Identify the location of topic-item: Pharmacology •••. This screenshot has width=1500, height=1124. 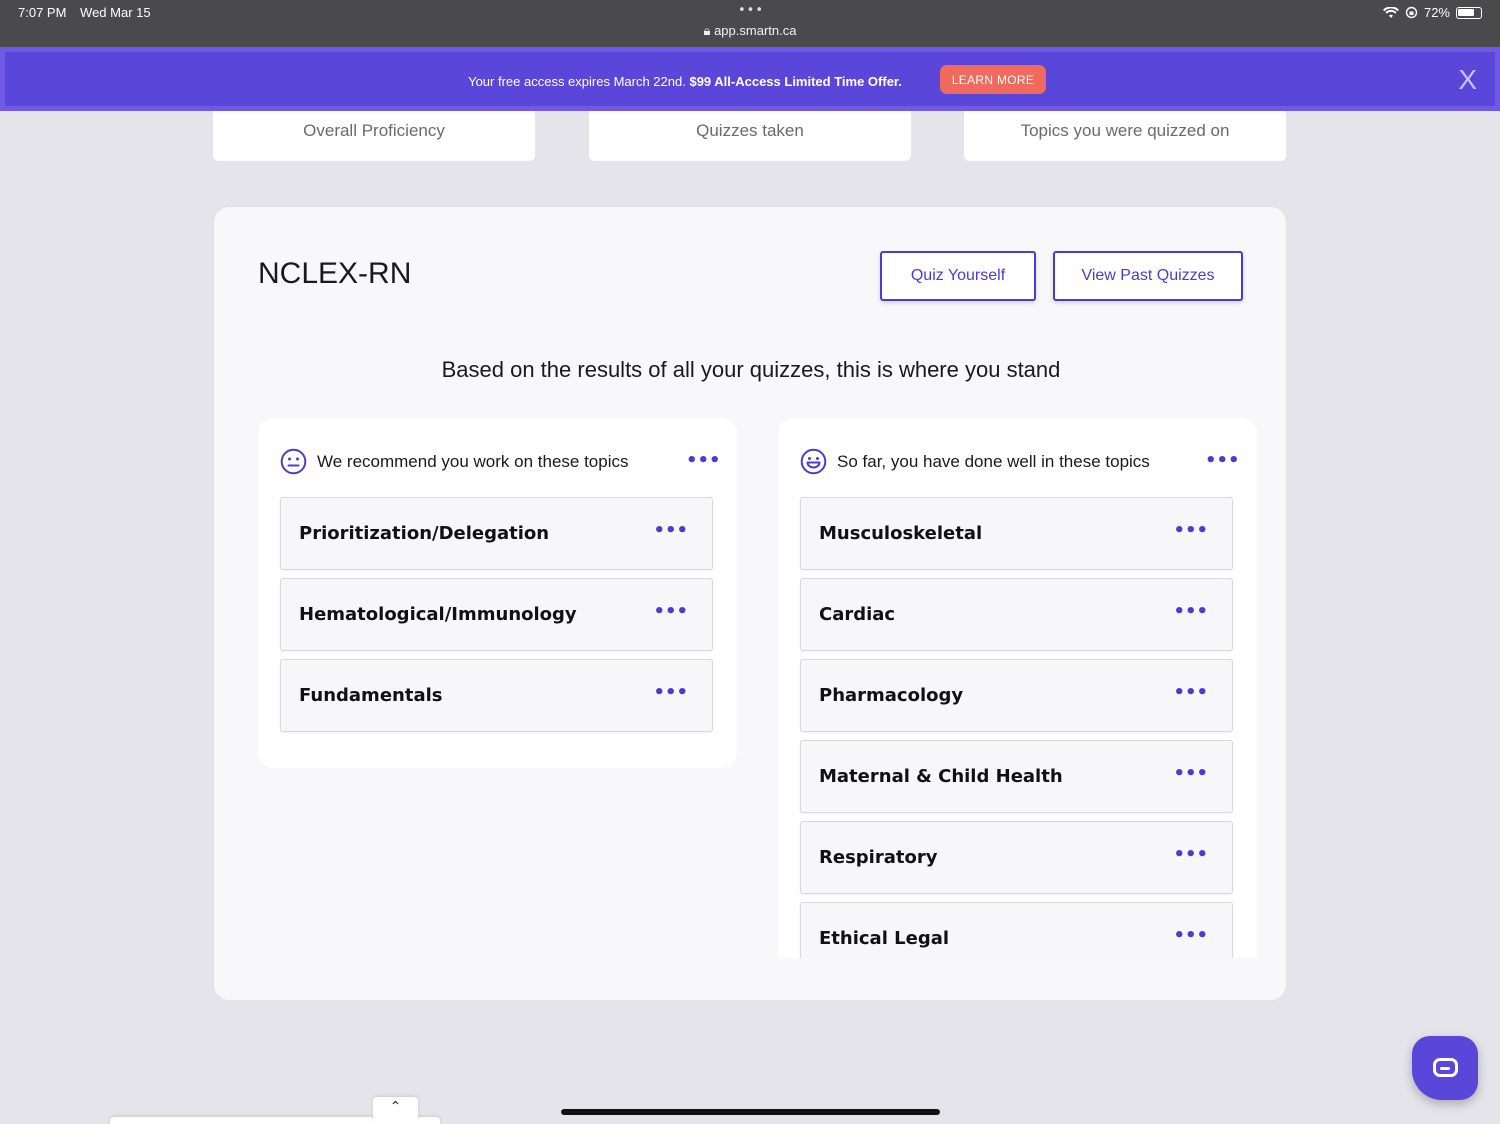
(1016, 695).